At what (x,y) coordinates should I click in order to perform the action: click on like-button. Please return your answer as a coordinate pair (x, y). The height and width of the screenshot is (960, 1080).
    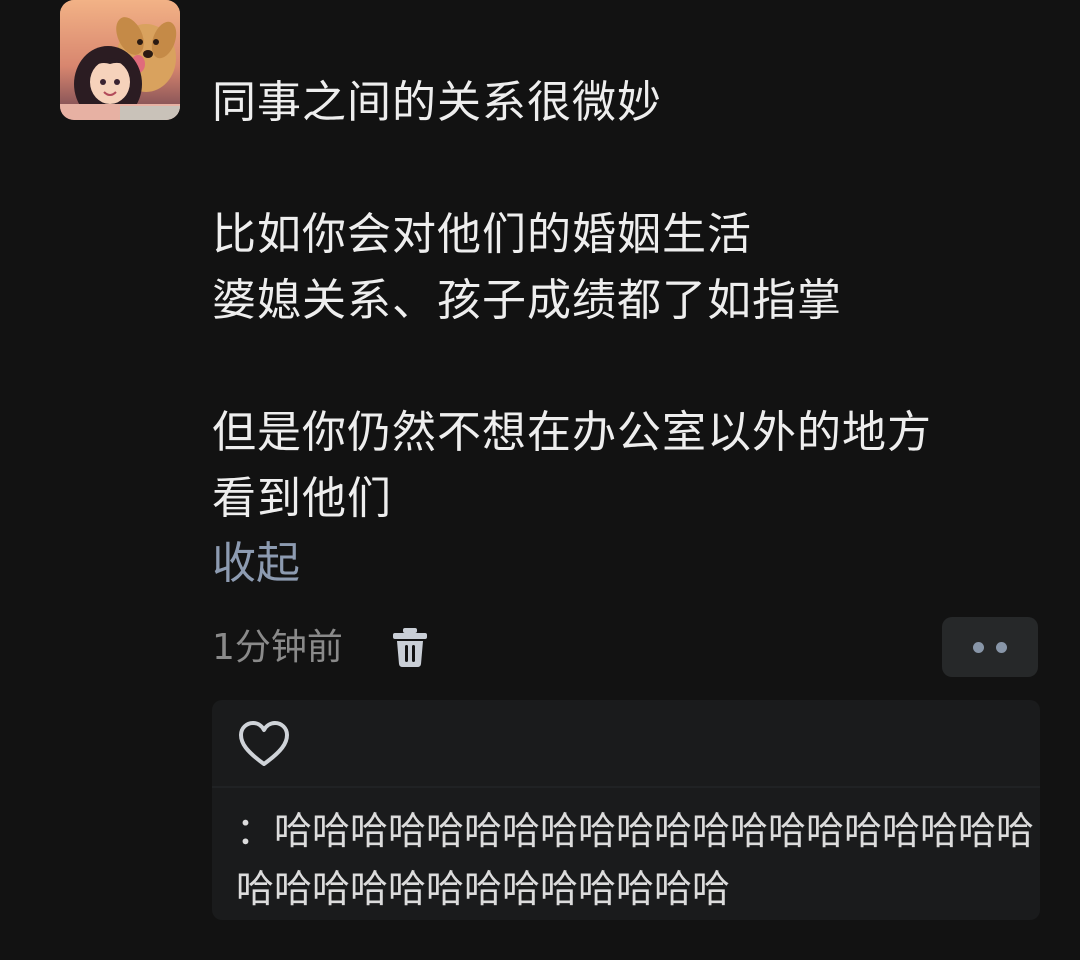
    Looking at the image, I should click on (264, 744).